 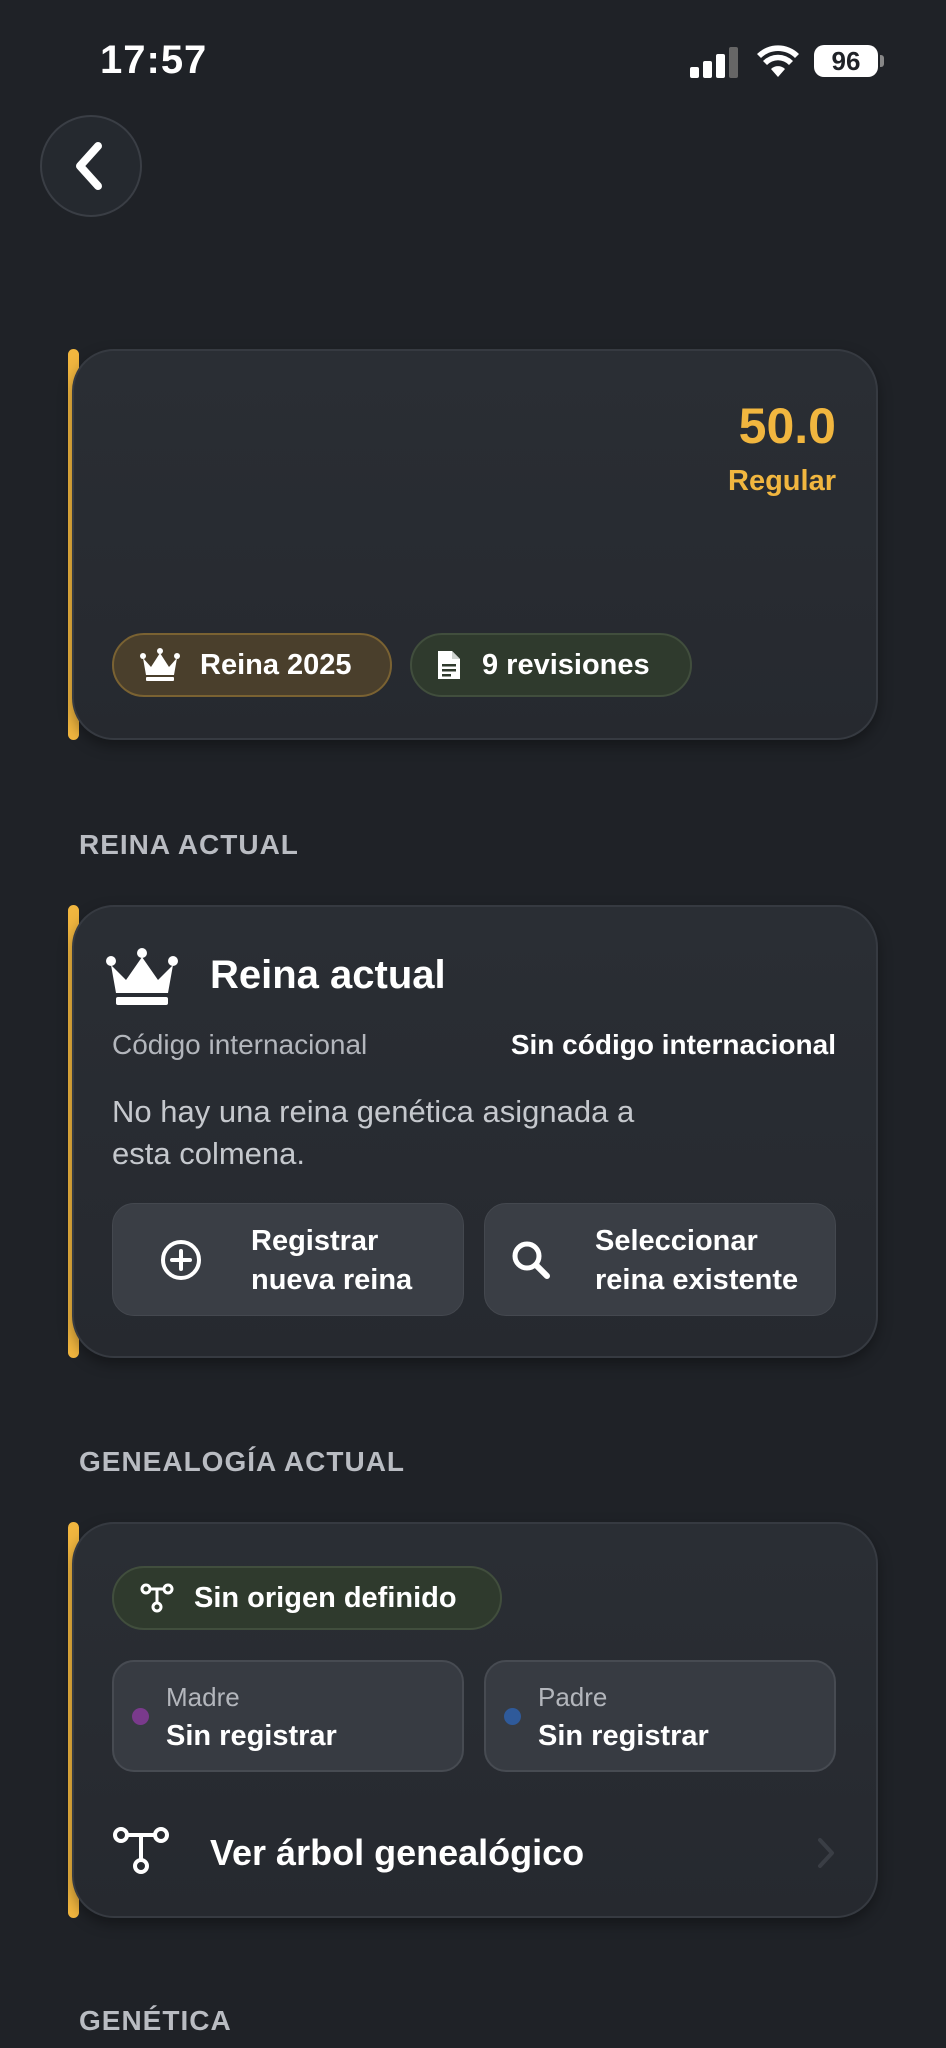 What do you see at coordinates (189, 844) in the screenshot?
I see `queen-section-heading: REINA ACTUAL` at bounding box center [189, 844].